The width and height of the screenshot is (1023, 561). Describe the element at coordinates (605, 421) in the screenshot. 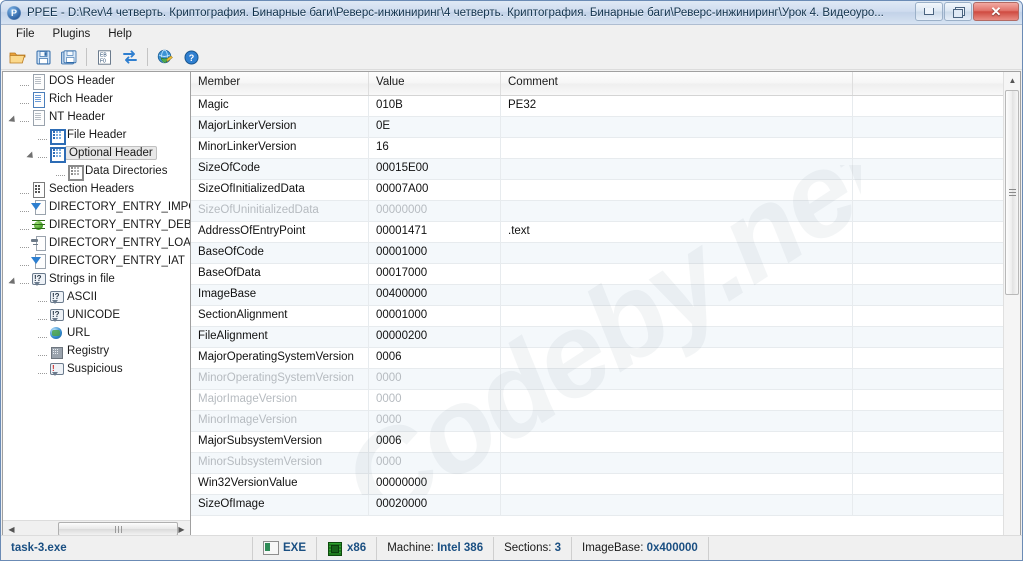

I see `table-row: MinorImageVersion 0000` at that location.